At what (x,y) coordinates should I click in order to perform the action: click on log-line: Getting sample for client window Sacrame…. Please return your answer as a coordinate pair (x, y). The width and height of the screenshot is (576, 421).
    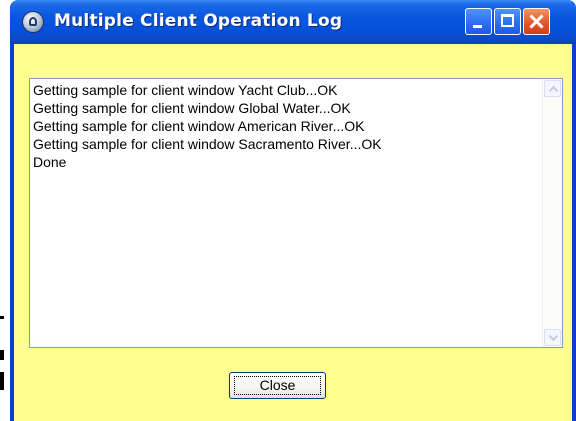
    Looking at the image, I should click on (207, 144).